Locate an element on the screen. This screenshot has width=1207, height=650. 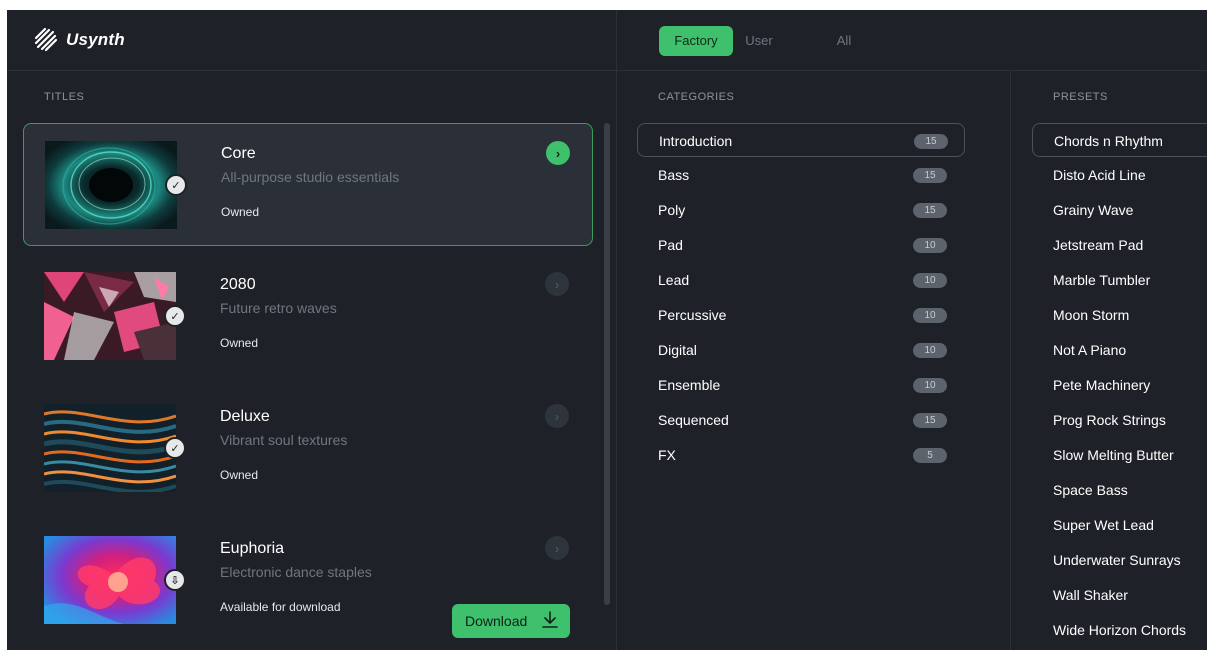
preset-label: Wall Shaker is located at coordinates (1090, 595).